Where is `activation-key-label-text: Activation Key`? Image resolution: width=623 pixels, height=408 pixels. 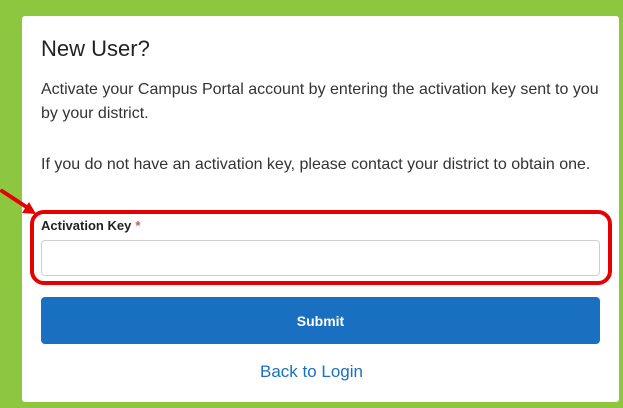 activation-key-label-text: Activation Key is located at coordinates (86, 225).